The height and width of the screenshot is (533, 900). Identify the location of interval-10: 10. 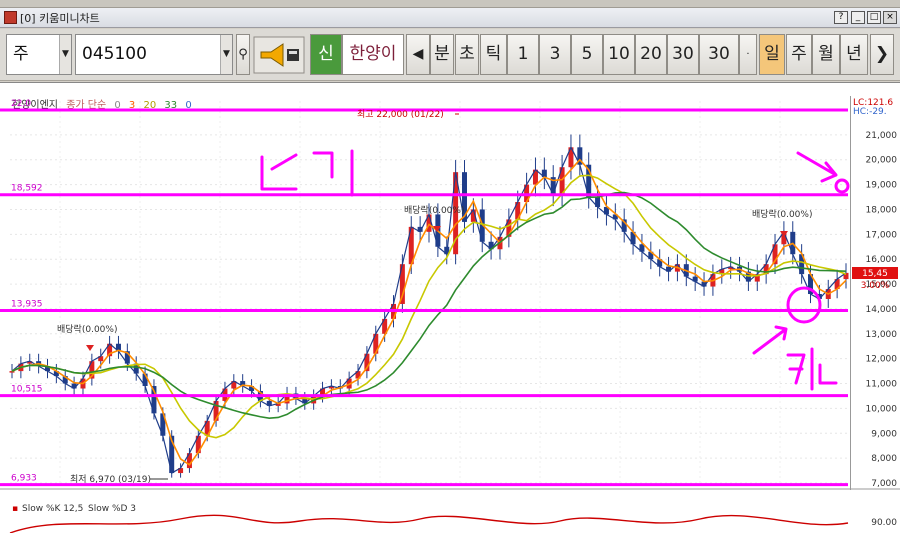
(619, 54).